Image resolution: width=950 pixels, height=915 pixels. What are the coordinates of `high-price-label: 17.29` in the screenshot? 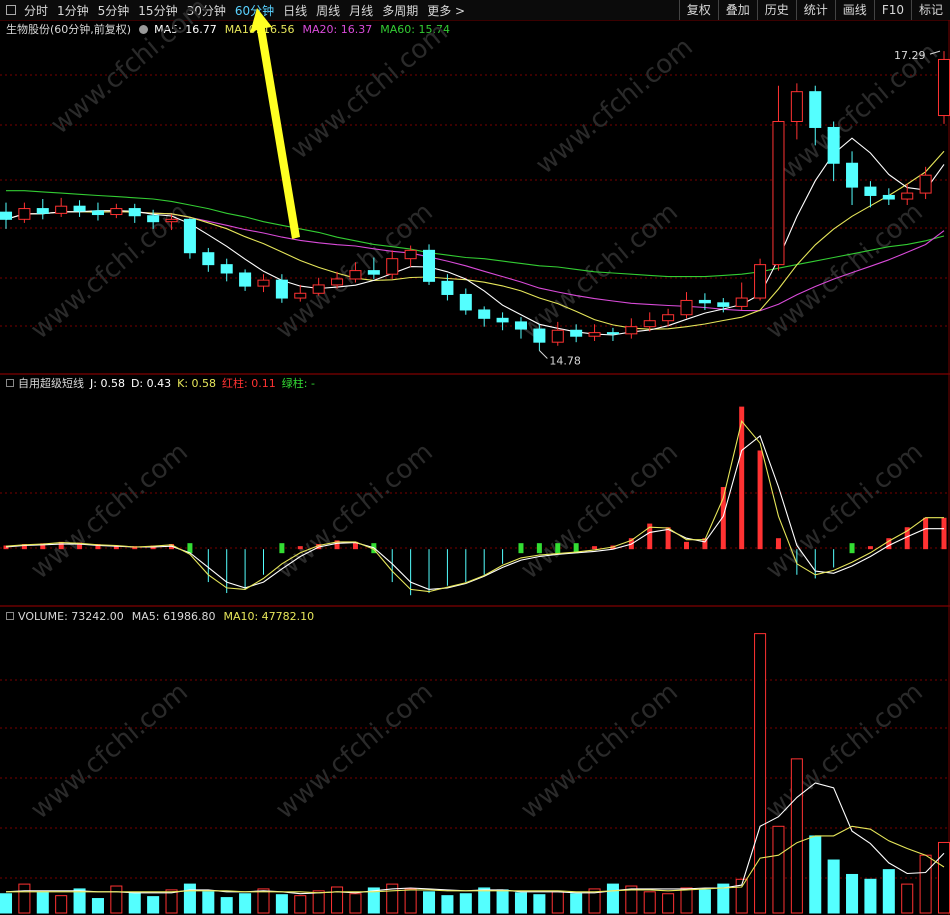 It's located at (910, 55).